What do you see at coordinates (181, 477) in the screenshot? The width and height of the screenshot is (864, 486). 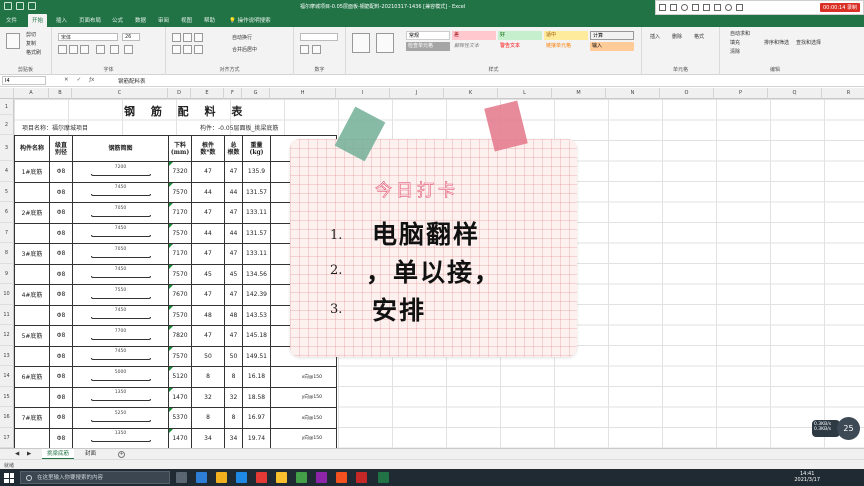 I see `task-view-icon` at bounding box center [181, 477].